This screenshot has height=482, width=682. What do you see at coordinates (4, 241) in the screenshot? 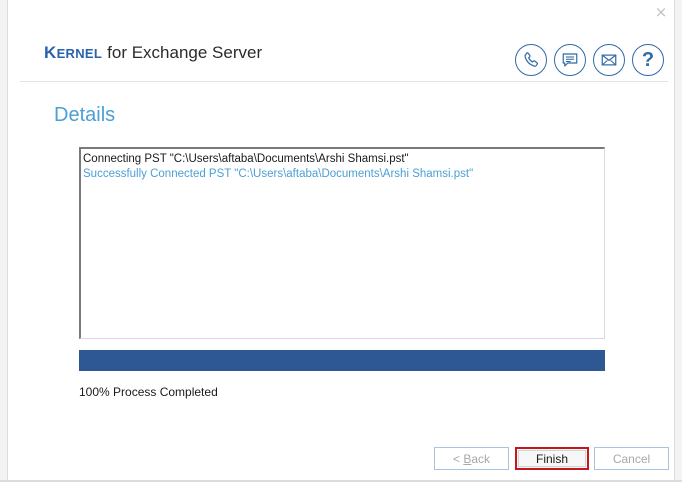
I see `window-frame-left` at bounding box center [4, 241].